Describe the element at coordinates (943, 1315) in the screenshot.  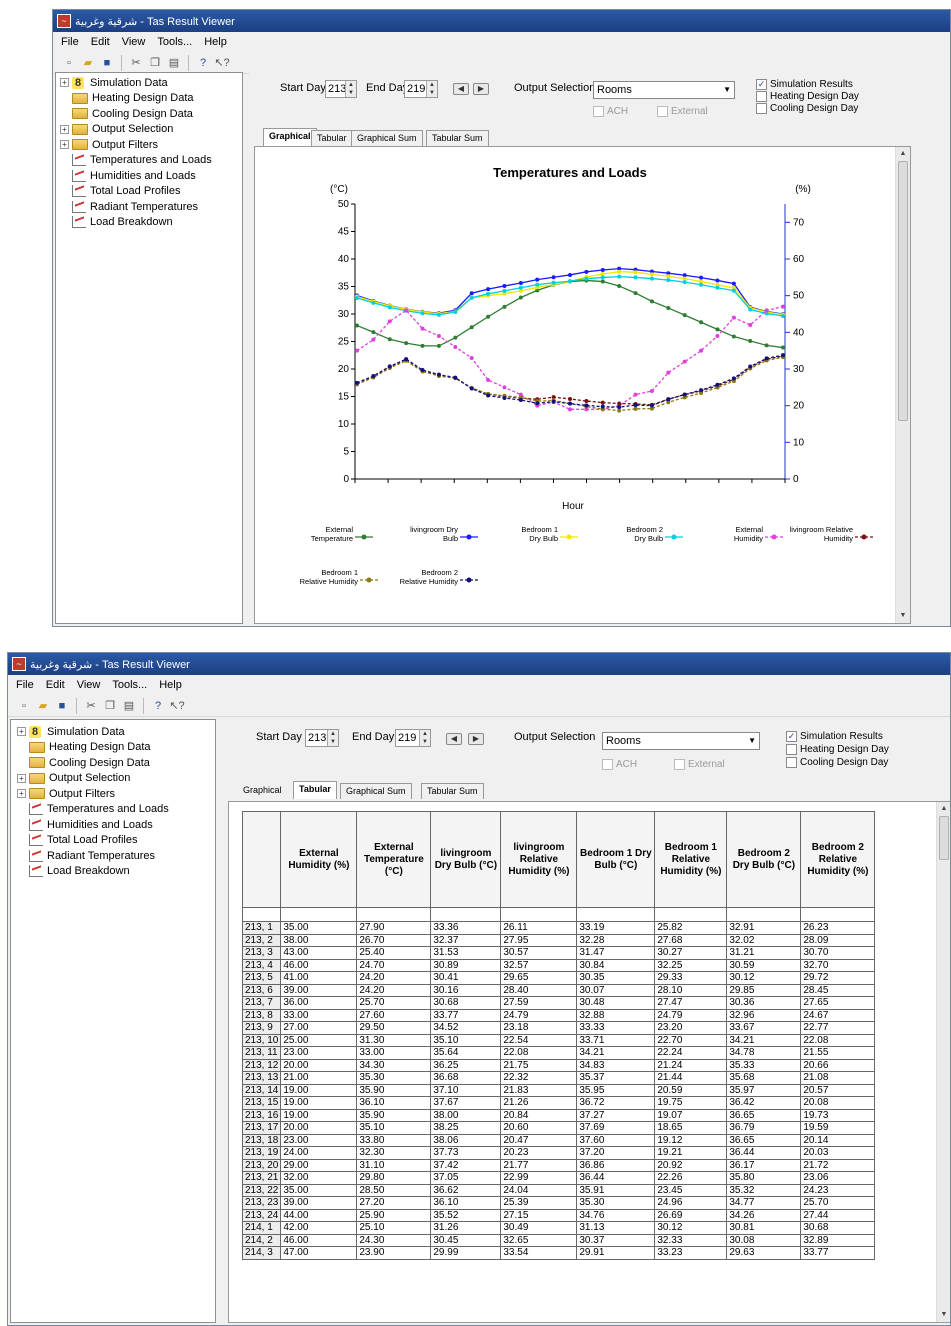
I see `scroll-down-icon: ▼` at that location.